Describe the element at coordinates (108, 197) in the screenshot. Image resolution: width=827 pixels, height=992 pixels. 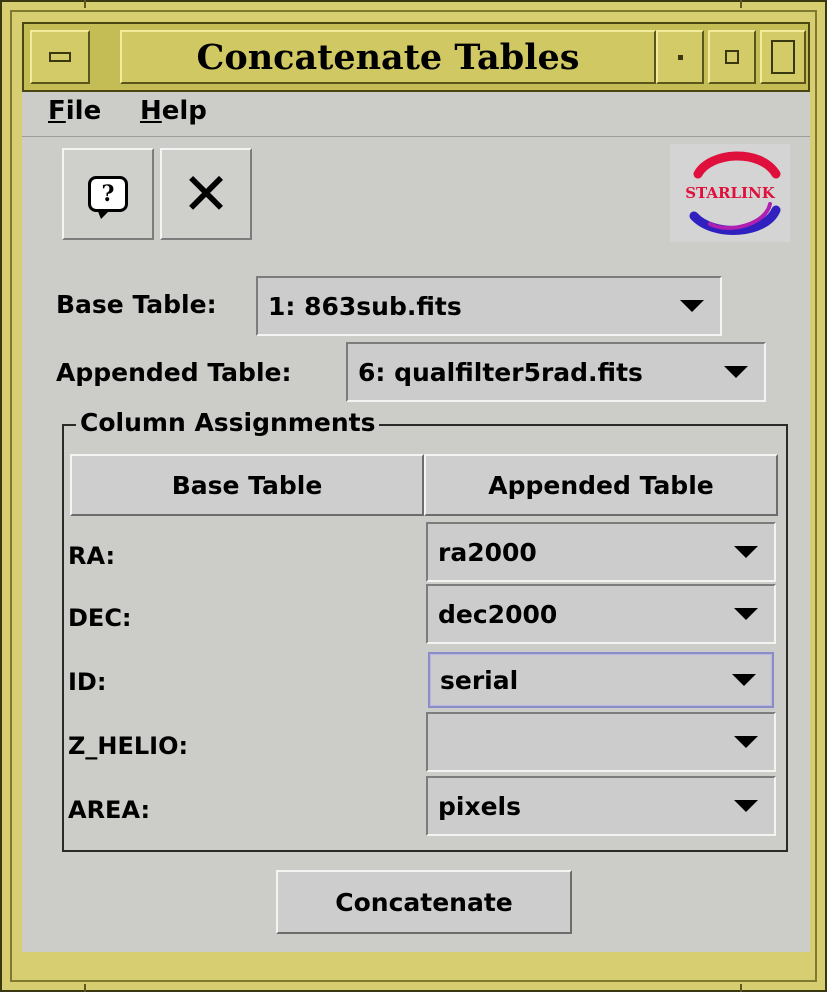
I see `help-bubble-icon: ?` at that location.